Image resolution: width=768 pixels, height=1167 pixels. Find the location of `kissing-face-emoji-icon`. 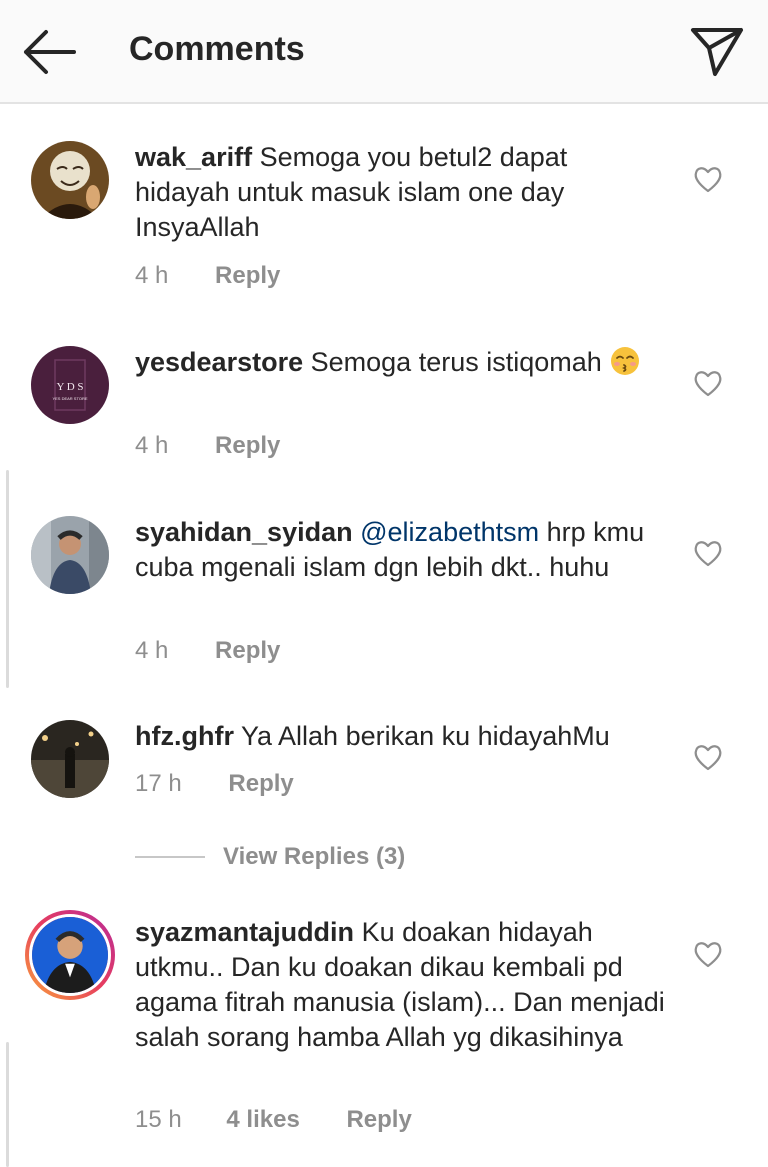

kissing-face-emoji-icon is located at coordinates (625, 361).